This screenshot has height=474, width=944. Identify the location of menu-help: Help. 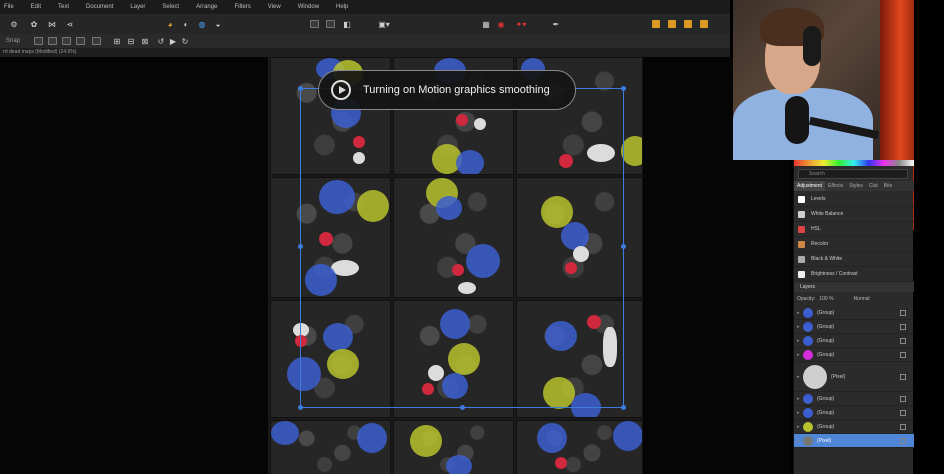
(342, 7).